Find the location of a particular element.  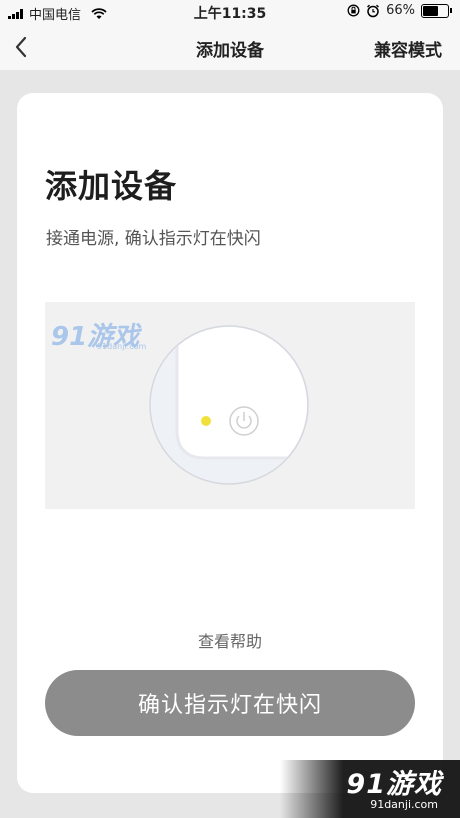

status-right: 66% is located at coordinates (399, 10).